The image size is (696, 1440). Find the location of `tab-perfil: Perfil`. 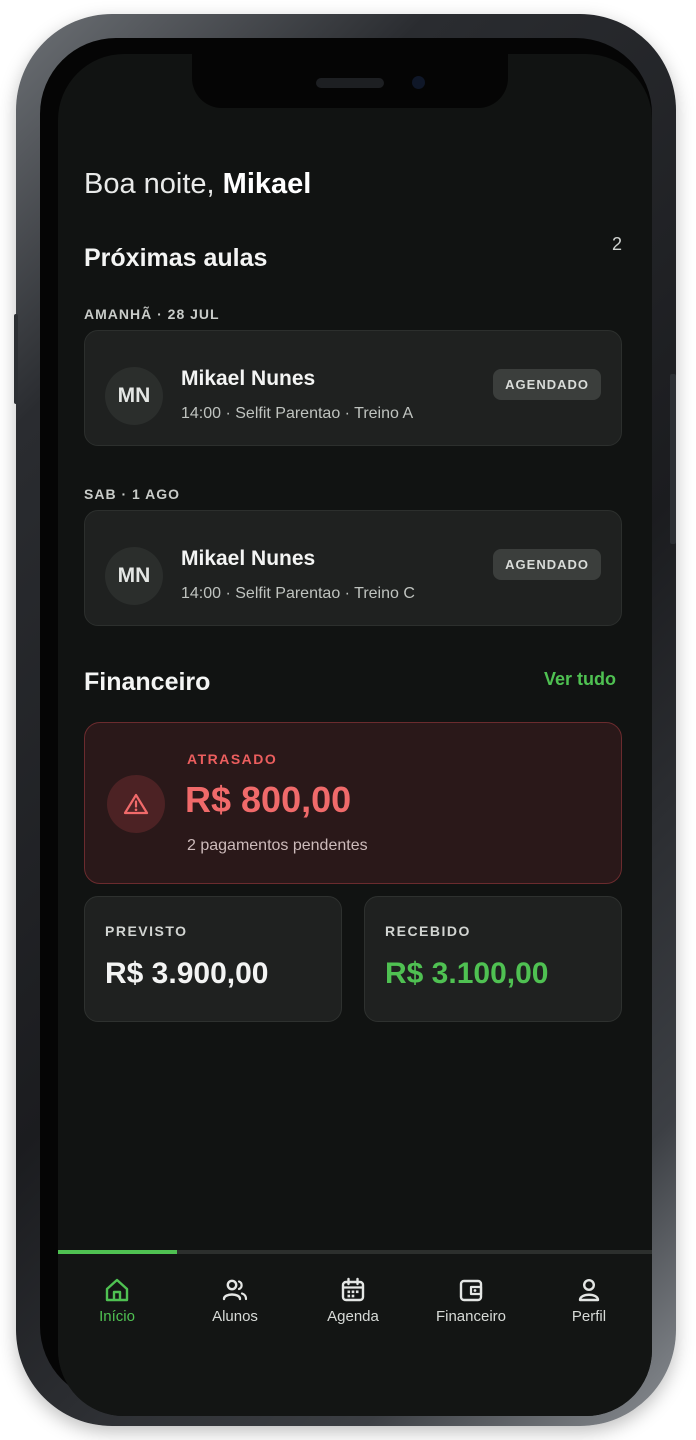

tab-perfil: Perfil is located at coordinates (589, 1300).